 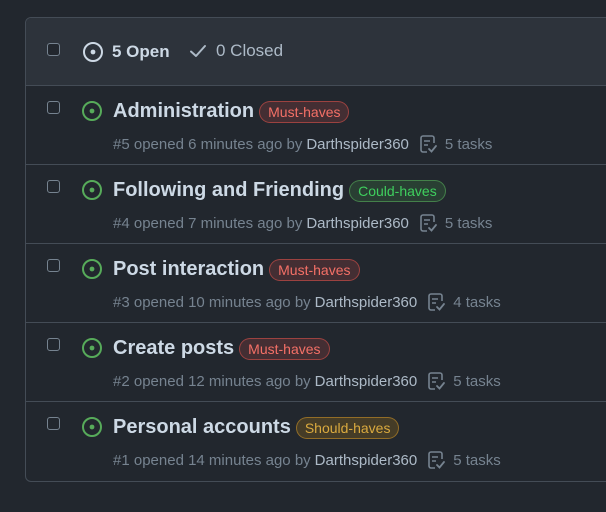 I want to click on issue-opened-text: opened 12 minutes ago by, so click(x=222, y=381).